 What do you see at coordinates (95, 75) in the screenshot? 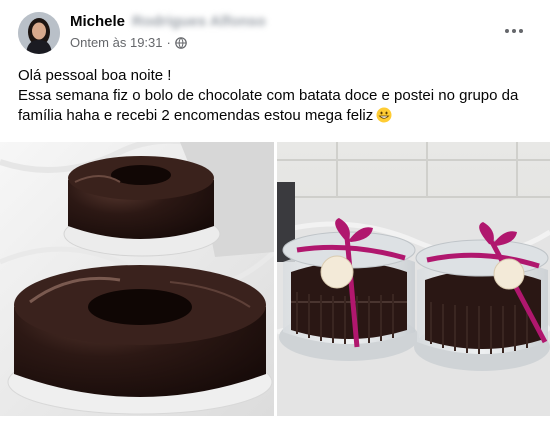
I see `post-text-line-1: Olá pessoal boa noite !` at bounding box center [95, 75].